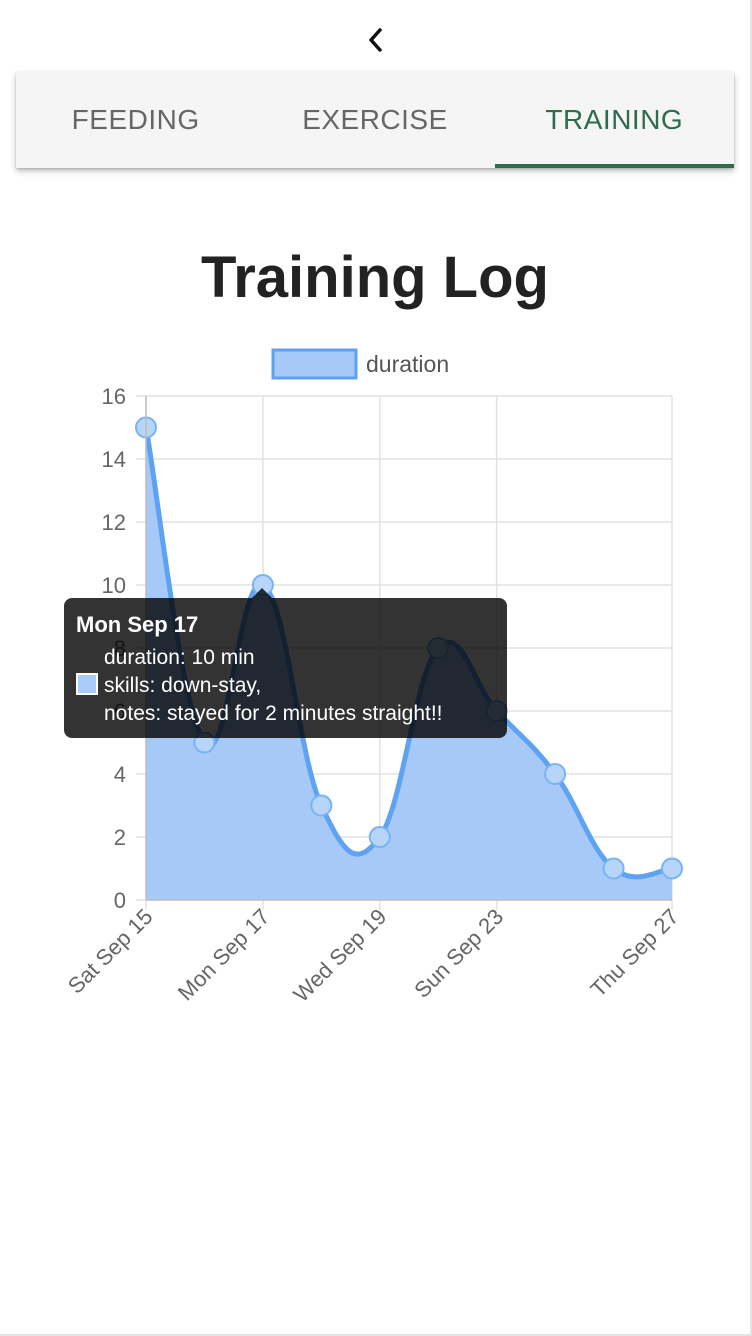 This screenshot has width=752, height=1336. What do you see at coordinates (262, 593) in the screenshot?
I see `tooltip-caret` at bounding box center [262, 593].